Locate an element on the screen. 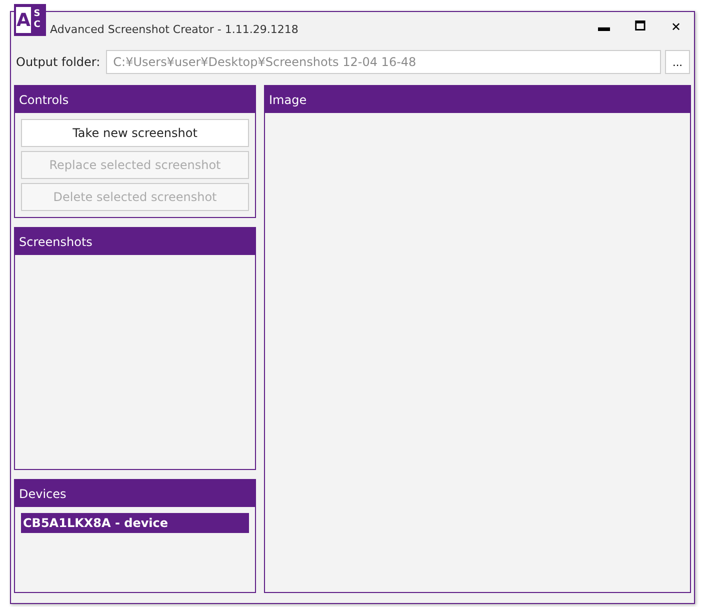 The height and width of the screenshot is (607, 705). panel-header: Screenshots is located at coordinates (135, 241).